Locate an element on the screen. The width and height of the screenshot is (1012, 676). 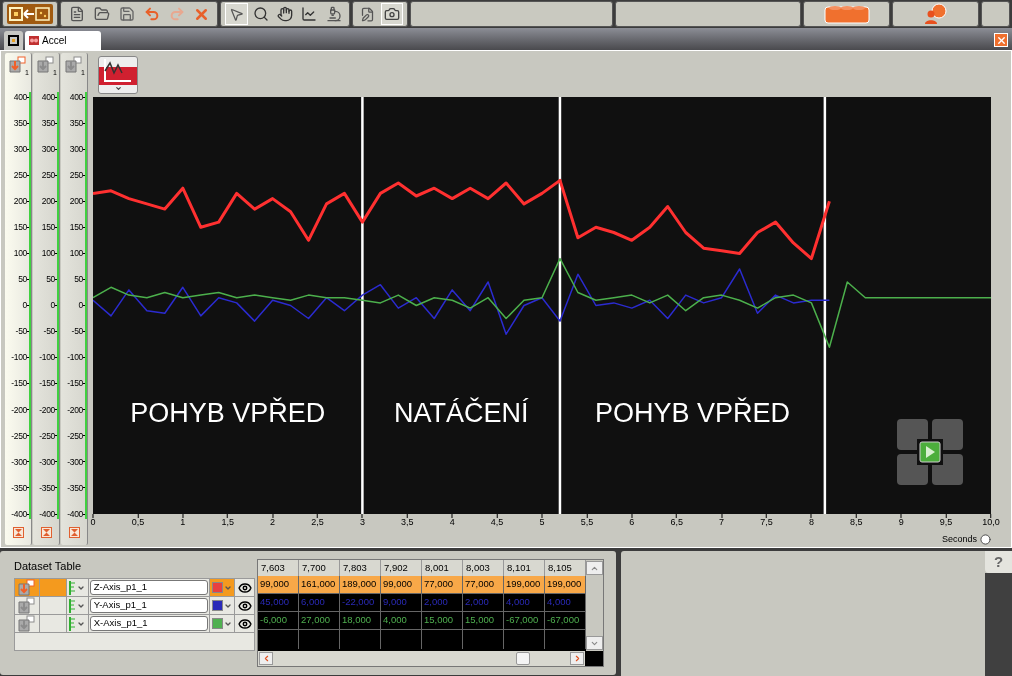
close-button is located at coordinates (1001, 40).